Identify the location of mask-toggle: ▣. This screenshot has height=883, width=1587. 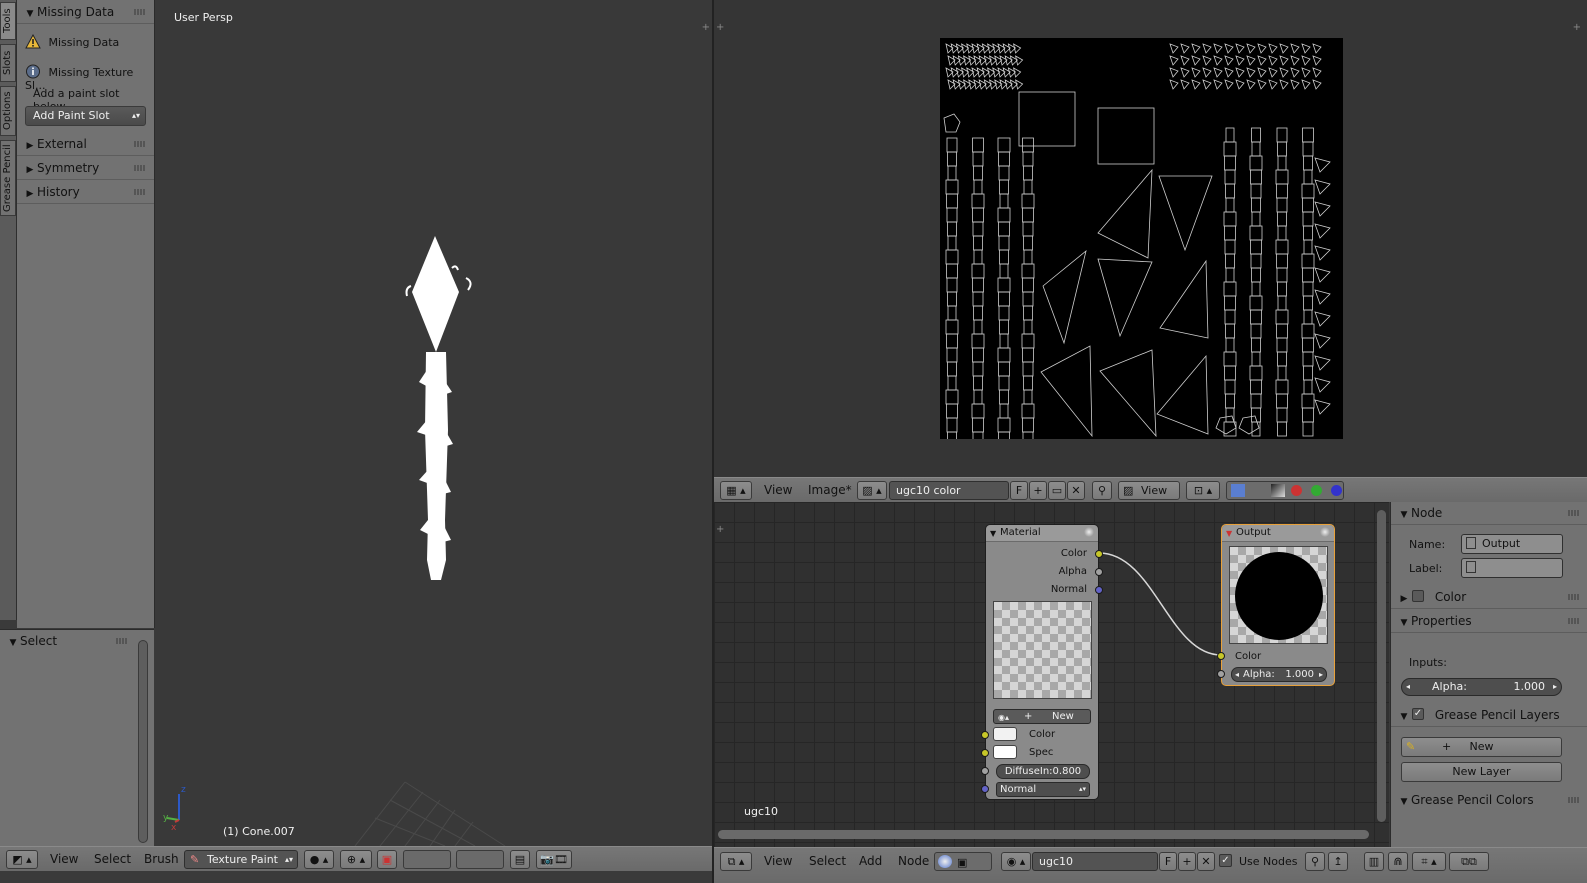
(387, 859).